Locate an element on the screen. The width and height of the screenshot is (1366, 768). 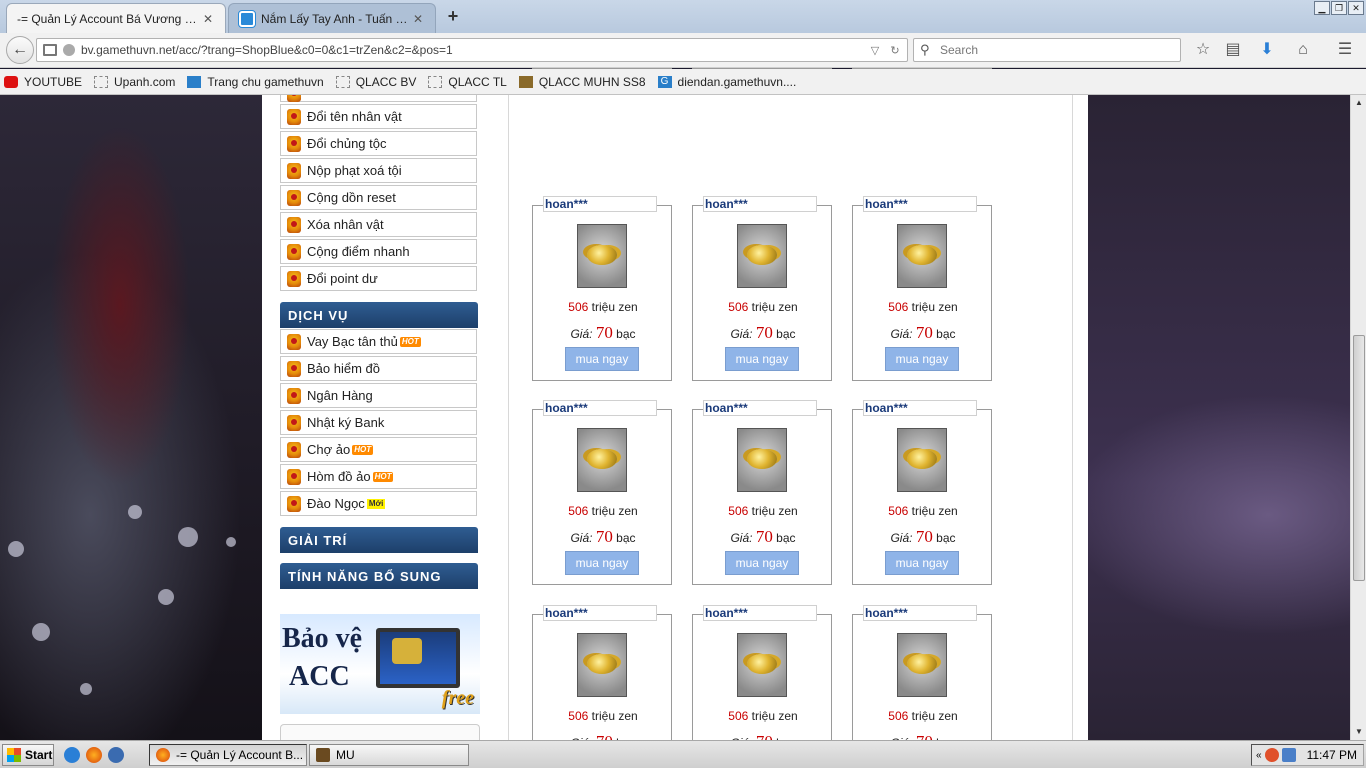
bookmark-star-icon: ☆ is located at coordinates (1203, 51).